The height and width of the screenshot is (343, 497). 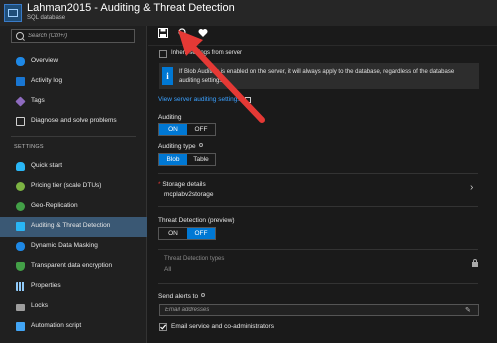 What do you see at coordinates (20, 61) in the screenshot?
I see `database-icon` at bounding box center [20, 61].